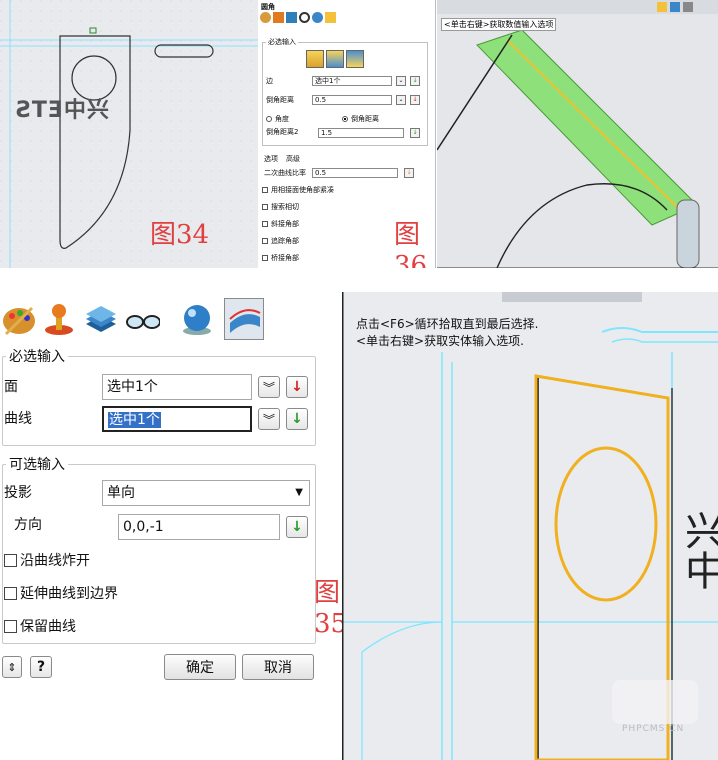 The width and height of the screenshot is (718, 760). I want to click on fillet-type-3-button, so click(355, 59).